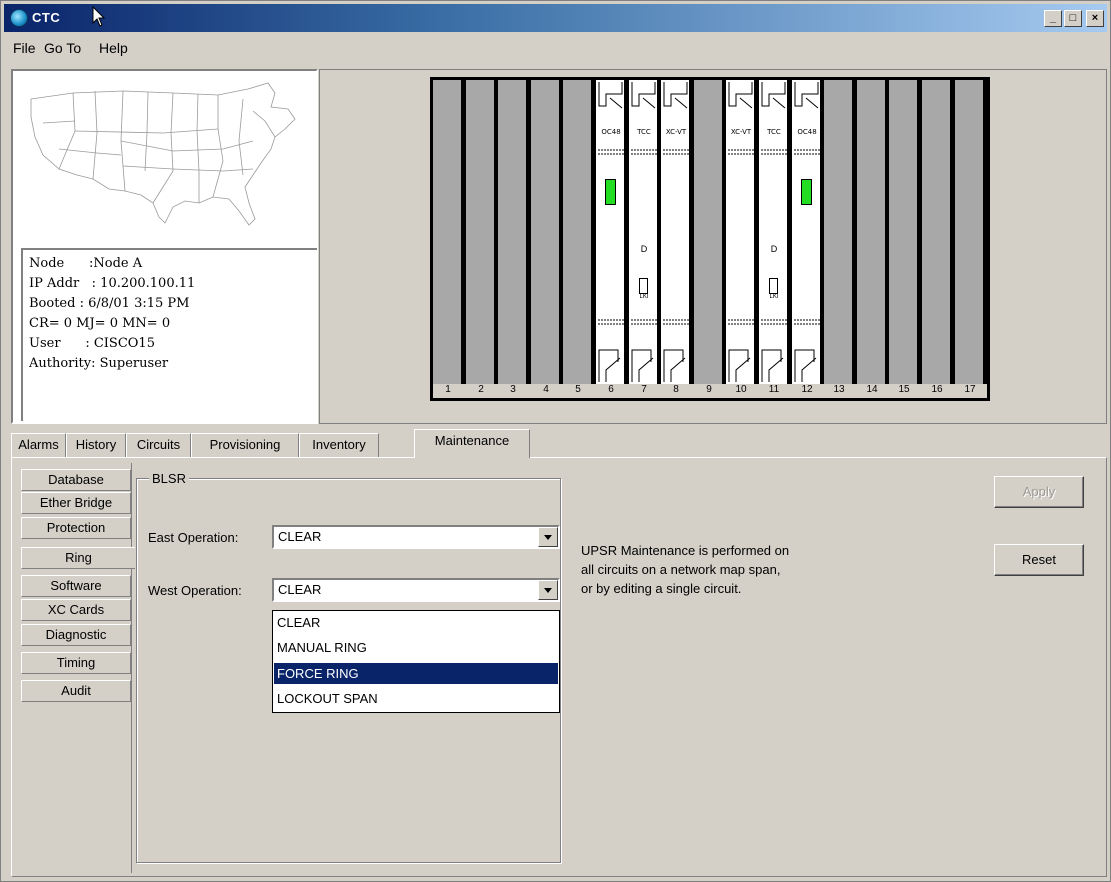 Image resolution: width=1111 pixels, height=882 pixels. I want to click on card-slot-11: TCC D LKI, so click(774, 232).